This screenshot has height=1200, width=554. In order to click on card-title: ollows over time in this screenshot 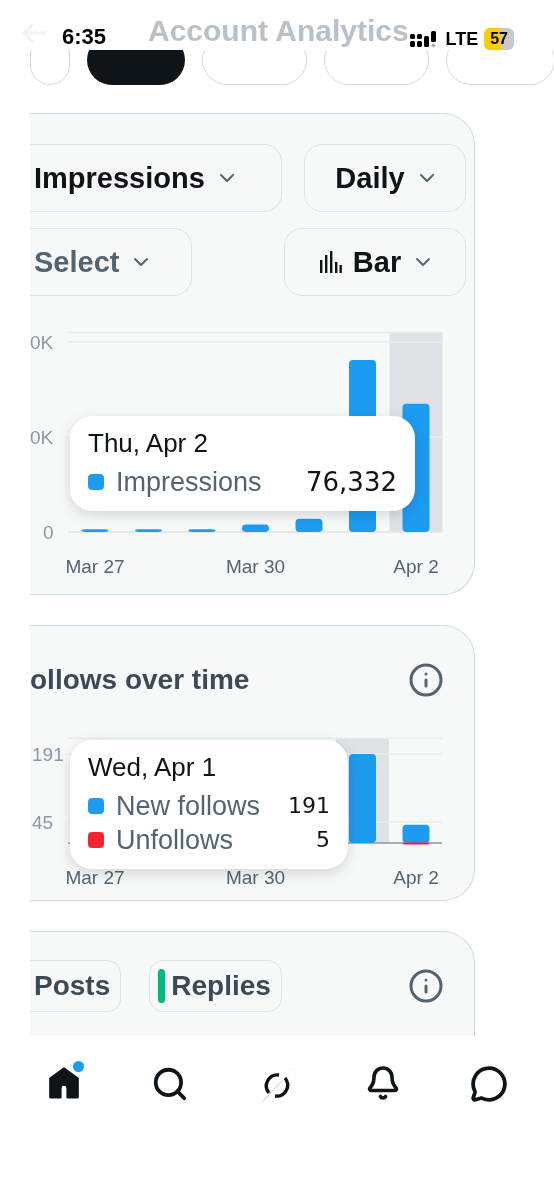, I will do `click(140, 680)`.